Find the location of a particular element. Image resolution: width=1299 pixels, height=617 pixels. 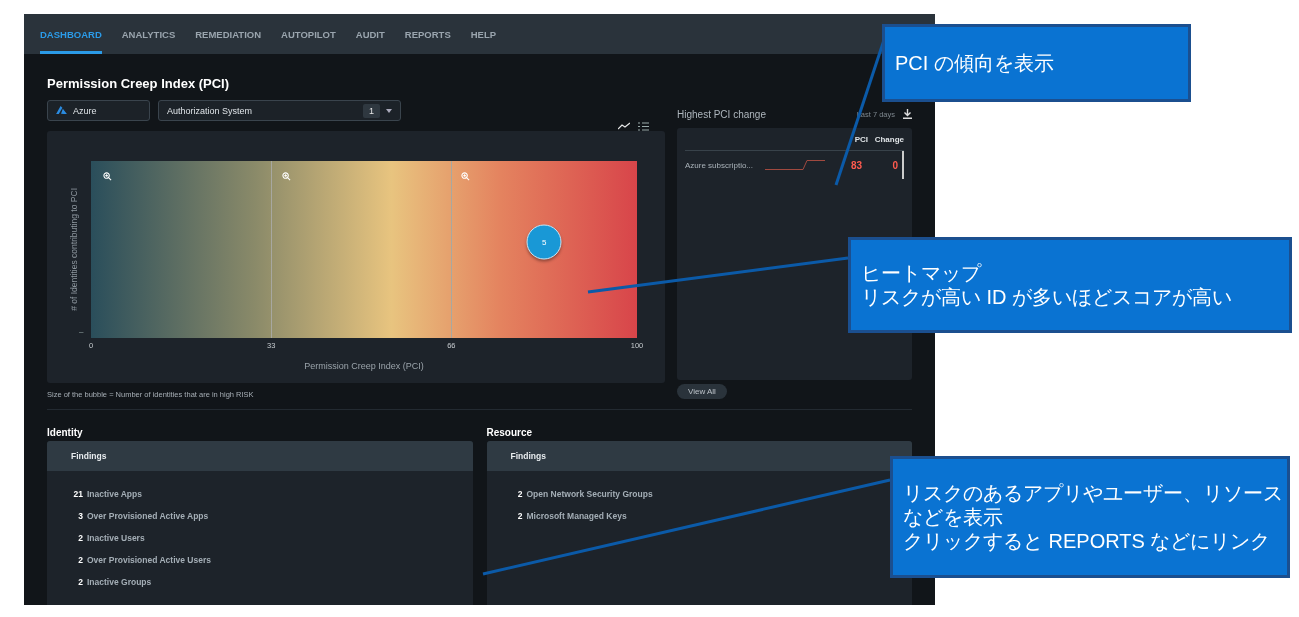

caret-icon is located at coordinates (389, 110).